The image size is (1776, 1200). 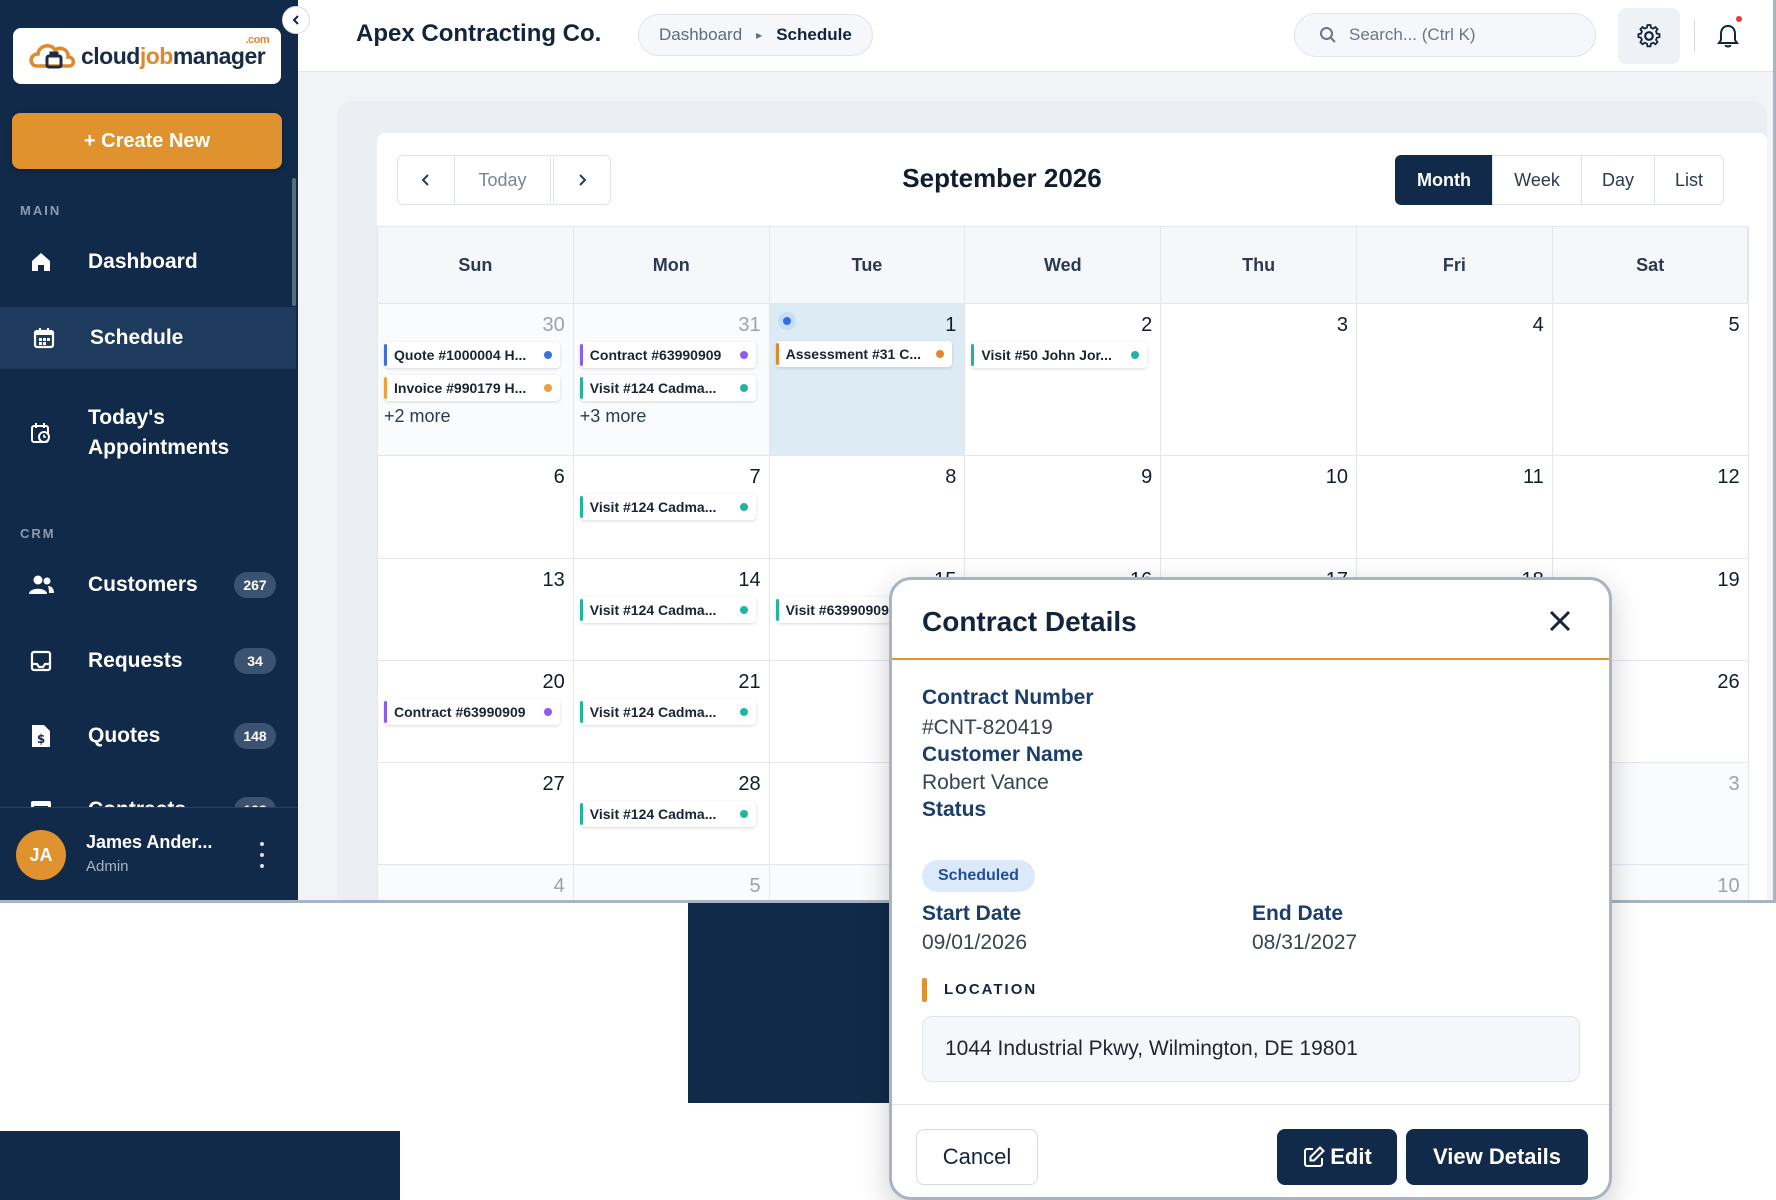 I want to click on day-number: 8, so click(x=950, y=477).